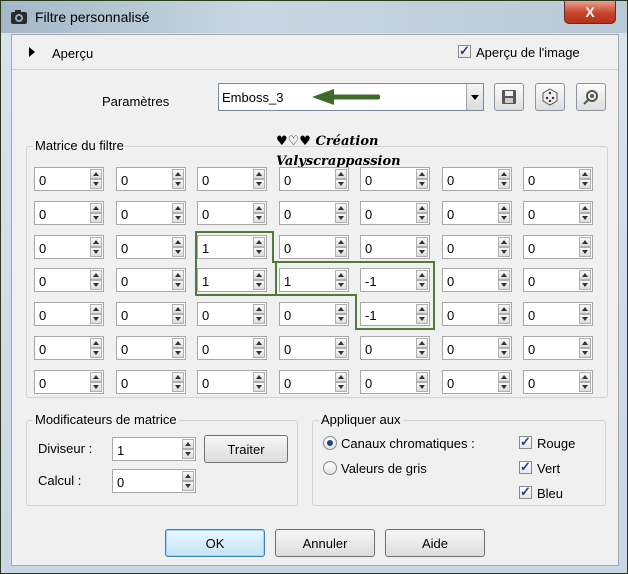 Image resolution: width=628 pixels, height=574 pixels. Describe the element at coordinates (435, 543) in the screenshot. I see `help-button: Aide` at that location.